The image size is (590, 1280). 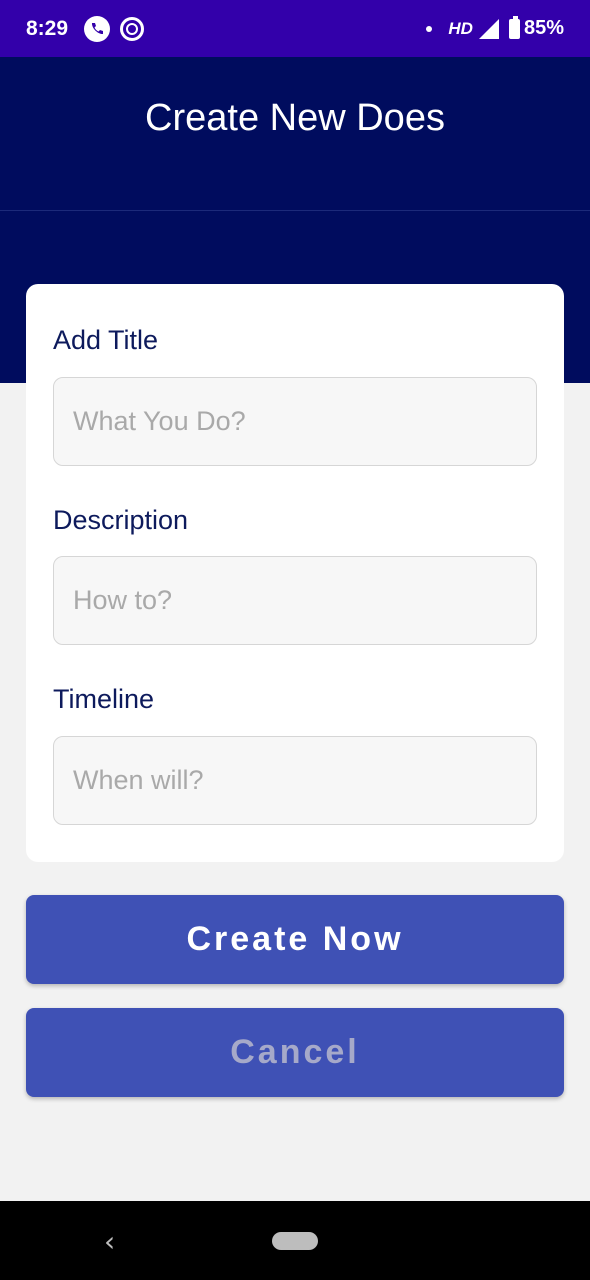 I want to click on status-right: HD 85%, so click(x=495, y=27).